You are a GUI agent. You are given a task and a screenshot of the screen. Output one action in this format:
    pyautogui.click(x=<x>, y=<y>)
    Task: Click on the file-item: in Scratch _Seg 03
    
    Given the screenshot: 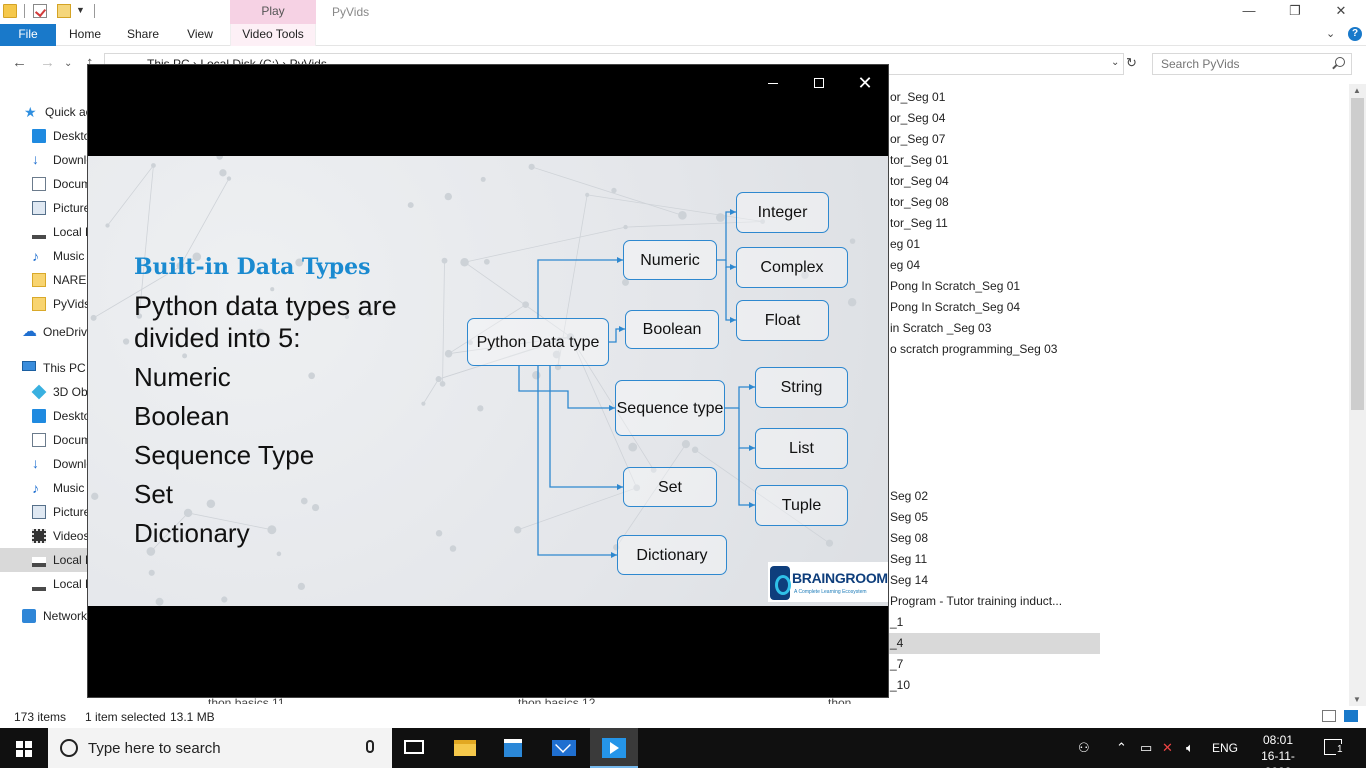 What is the action you would take?
    pyautogui.click(x=993, y=328)
    